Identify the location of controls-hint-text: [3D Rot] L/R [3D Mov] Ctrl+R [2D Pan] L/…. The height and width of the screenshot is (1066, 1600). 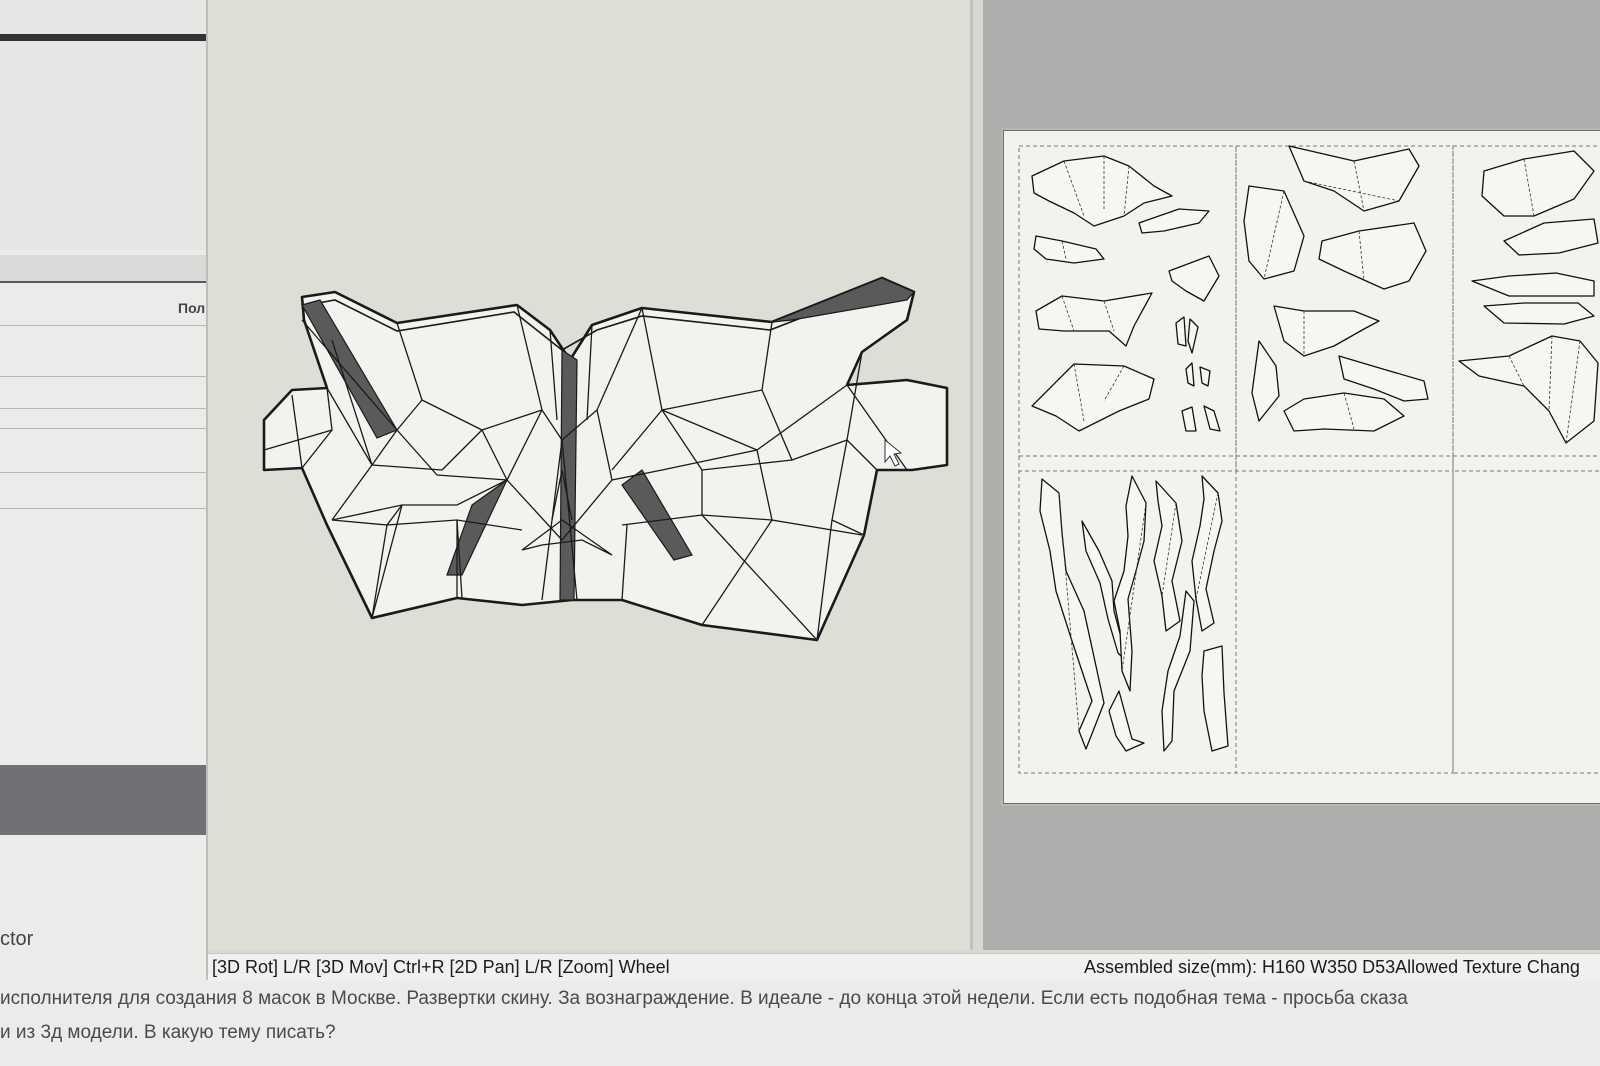
(441, 967).